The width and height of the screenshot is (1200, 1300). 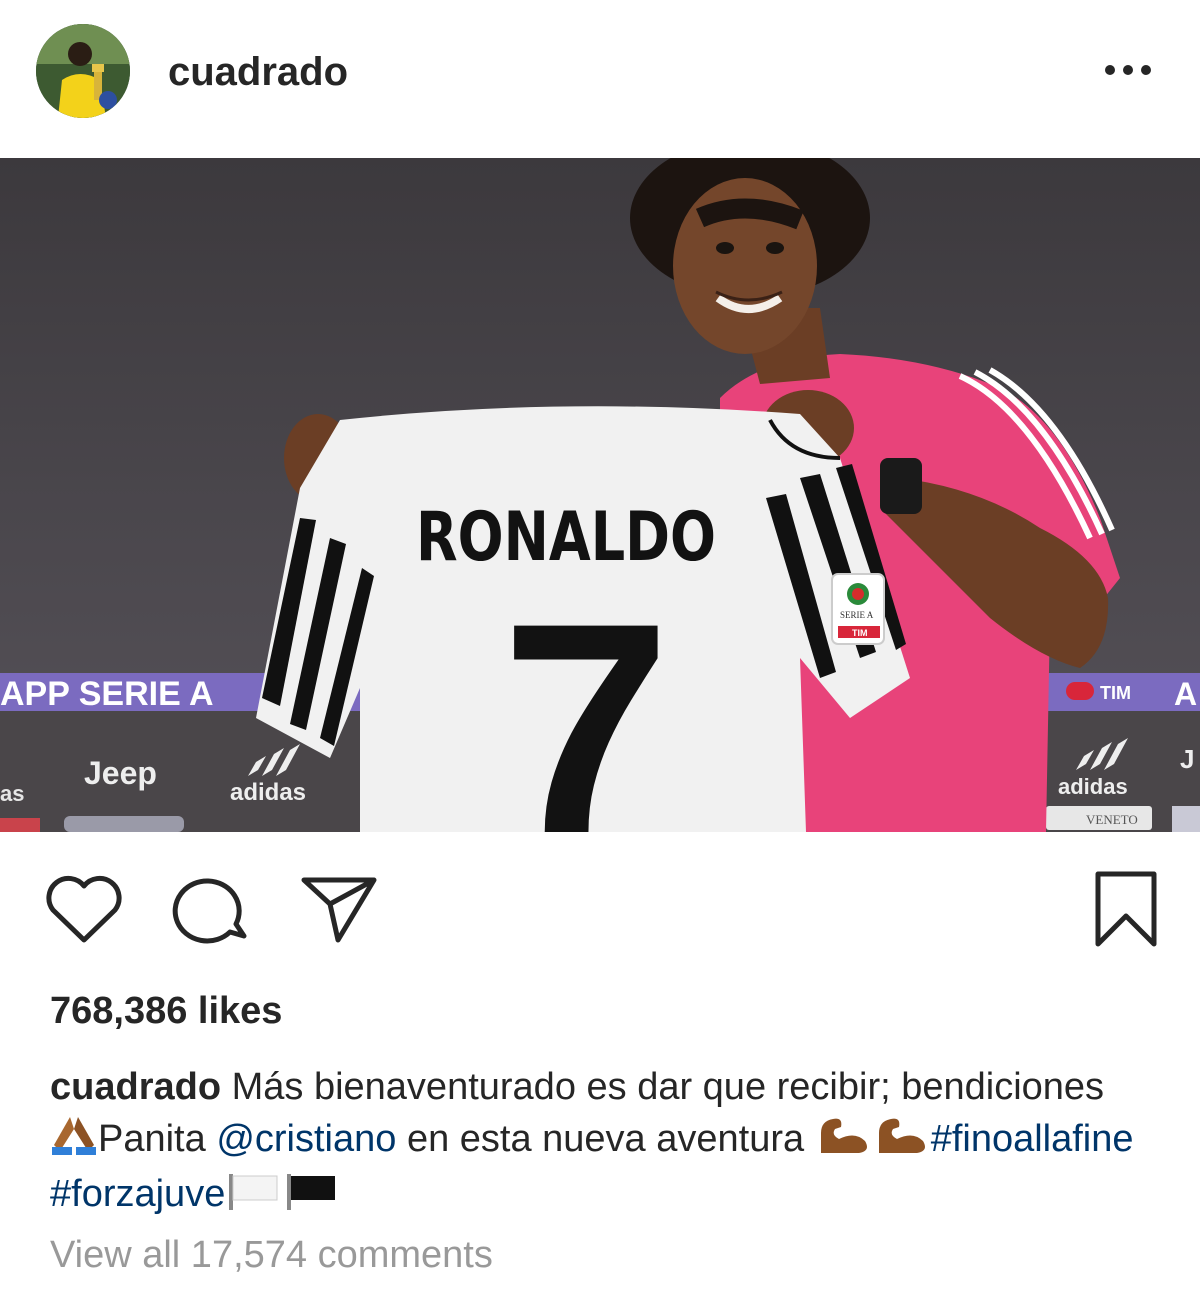 I want to click on comment-icon, so click(x=212, y=912).